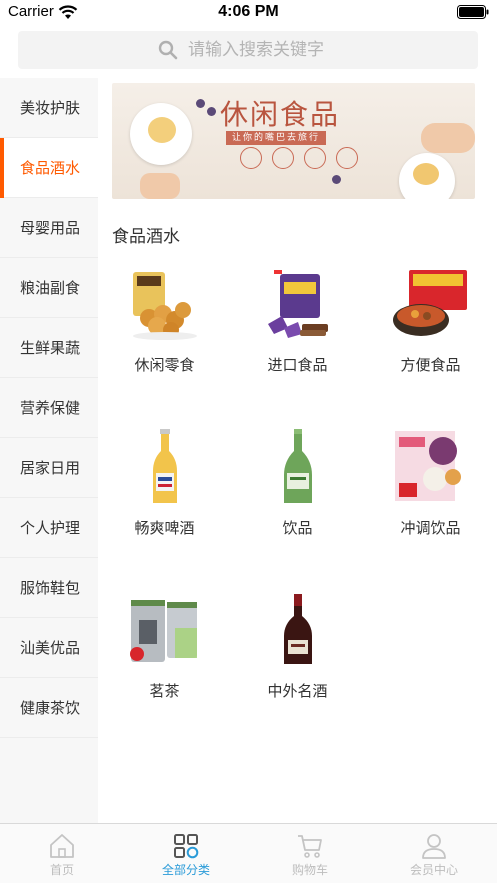 This screenshot has height=883, width=497. Describe the element at coordinates (185, 870) in the screenshot. I see `tab-label: 全部分类` at that location.